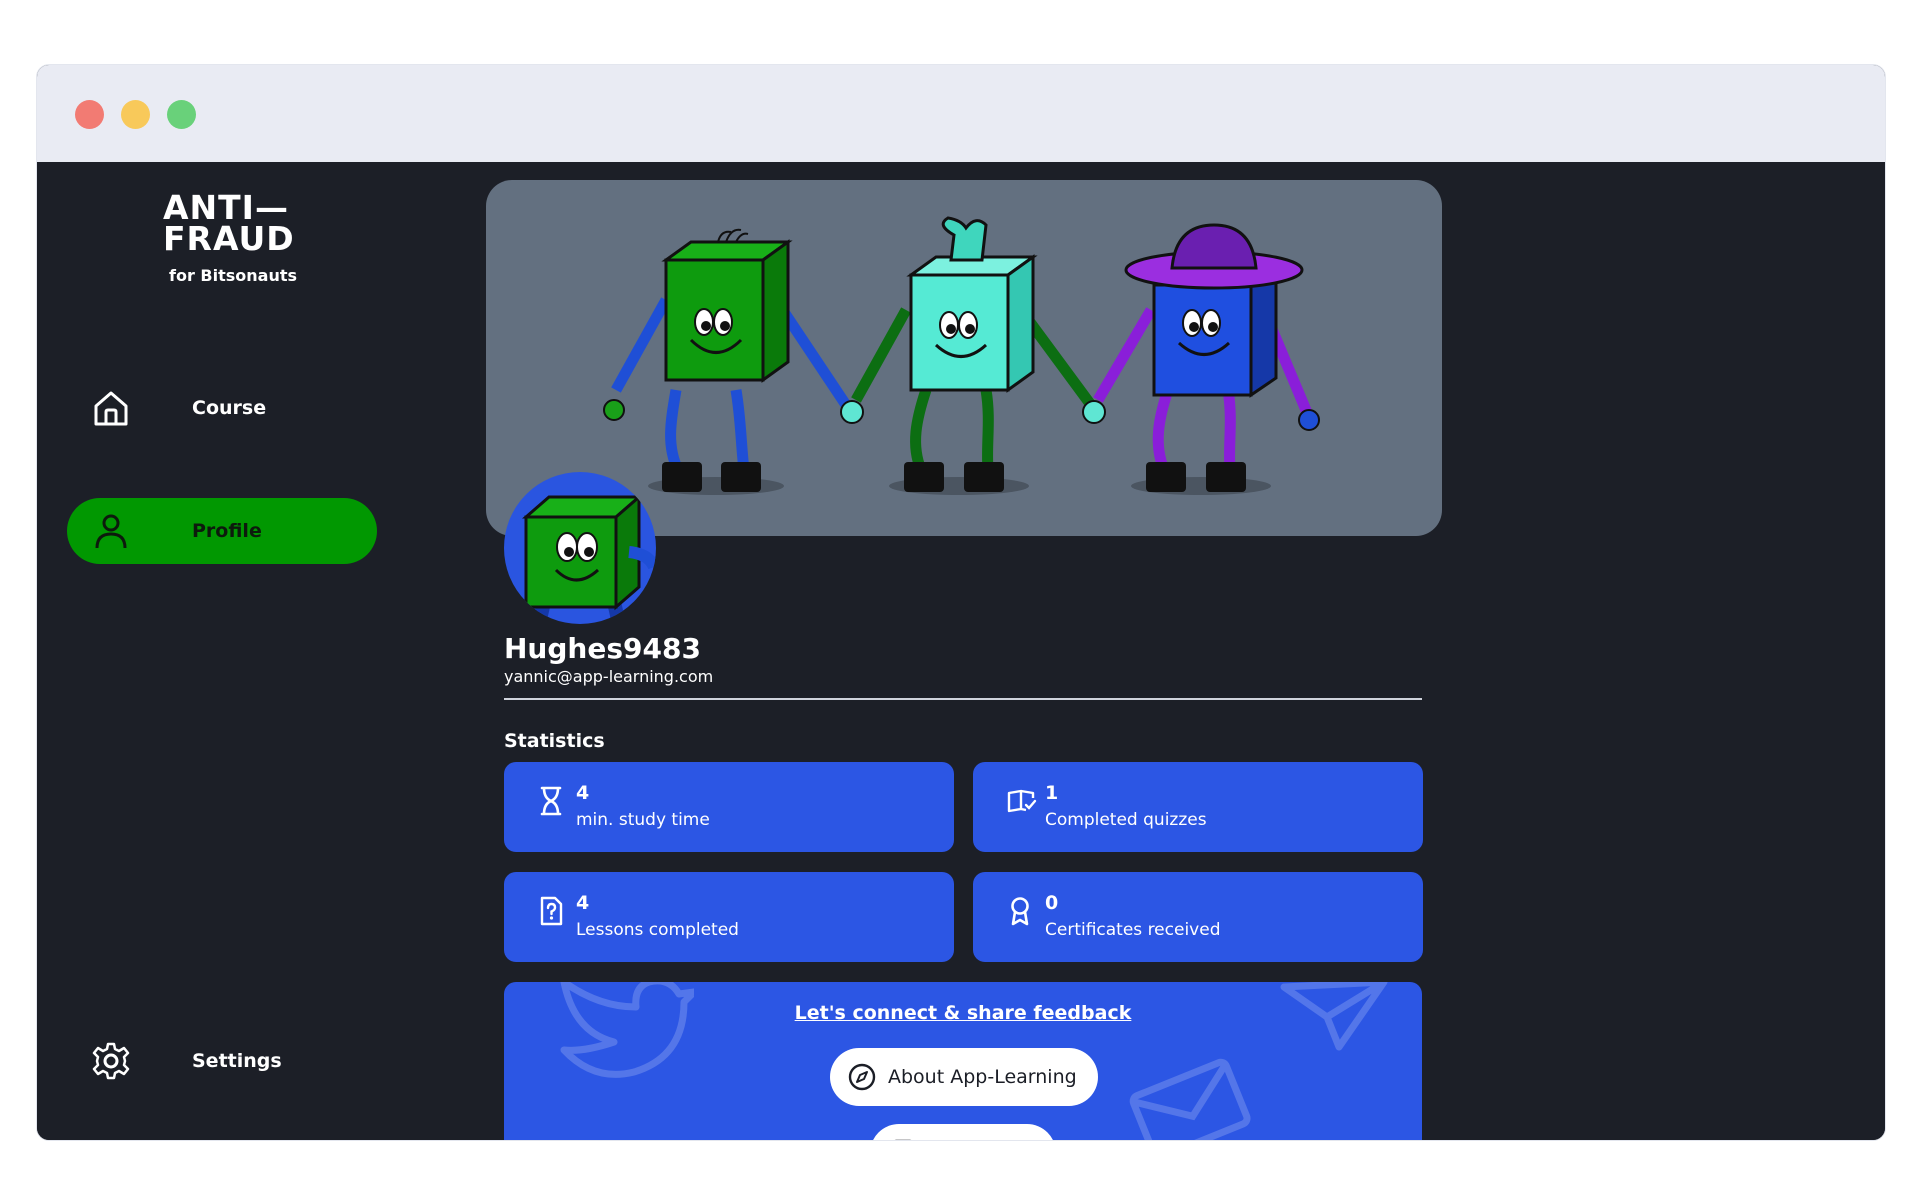 This screenshot has height=1200, width=1920. What do you see at coordinates (1052, 793) in the screenshot?
I see `stat-value: 1` at bounding box center [1052, 793].